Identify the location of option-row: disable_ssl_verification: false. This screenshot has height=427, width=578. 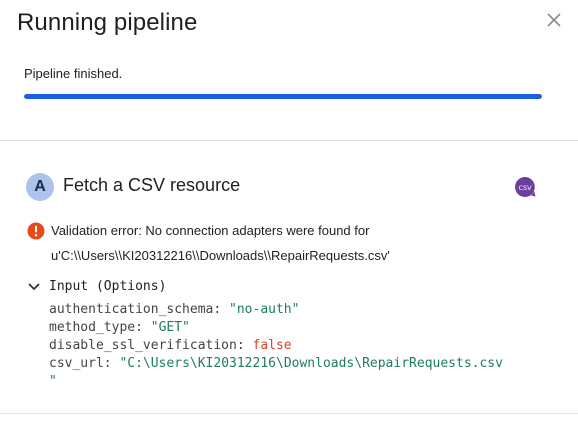
(170, 345).